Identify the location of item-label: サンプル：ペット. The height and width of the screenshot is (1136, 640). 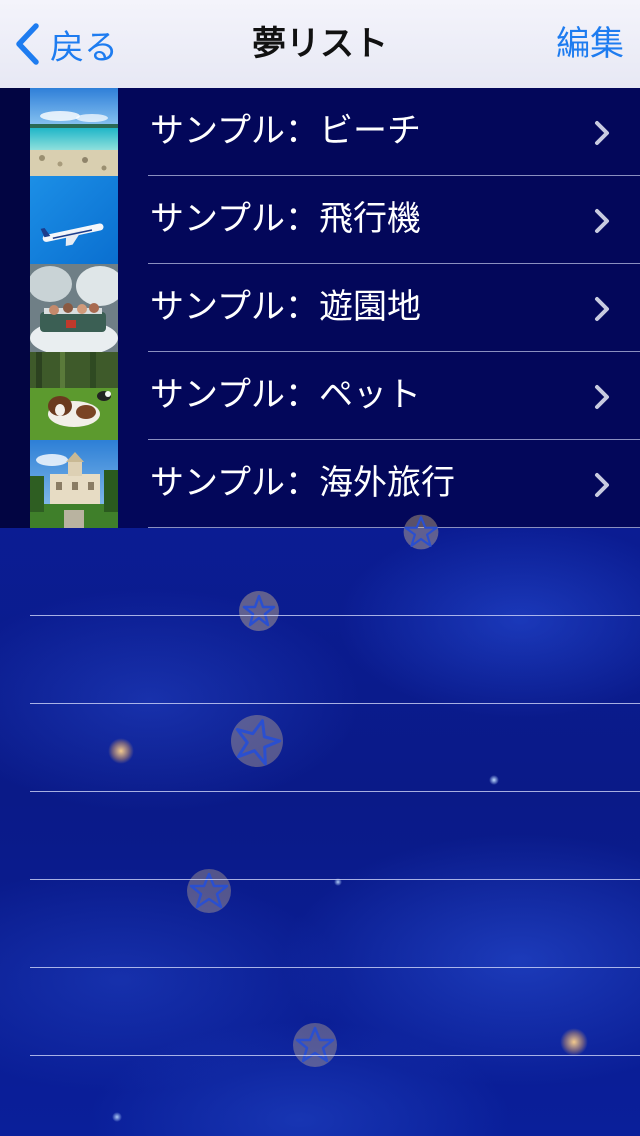
(285, 395).